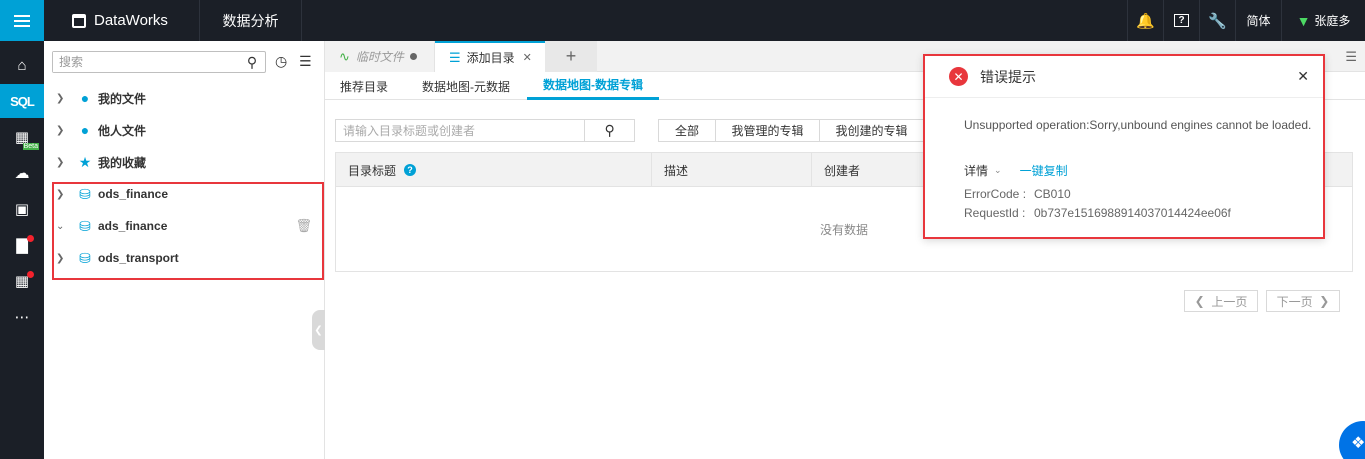 The width and height of the screenshot is (1365, 459). I want to click on trash-icon: 🗑, so click(303, 226).